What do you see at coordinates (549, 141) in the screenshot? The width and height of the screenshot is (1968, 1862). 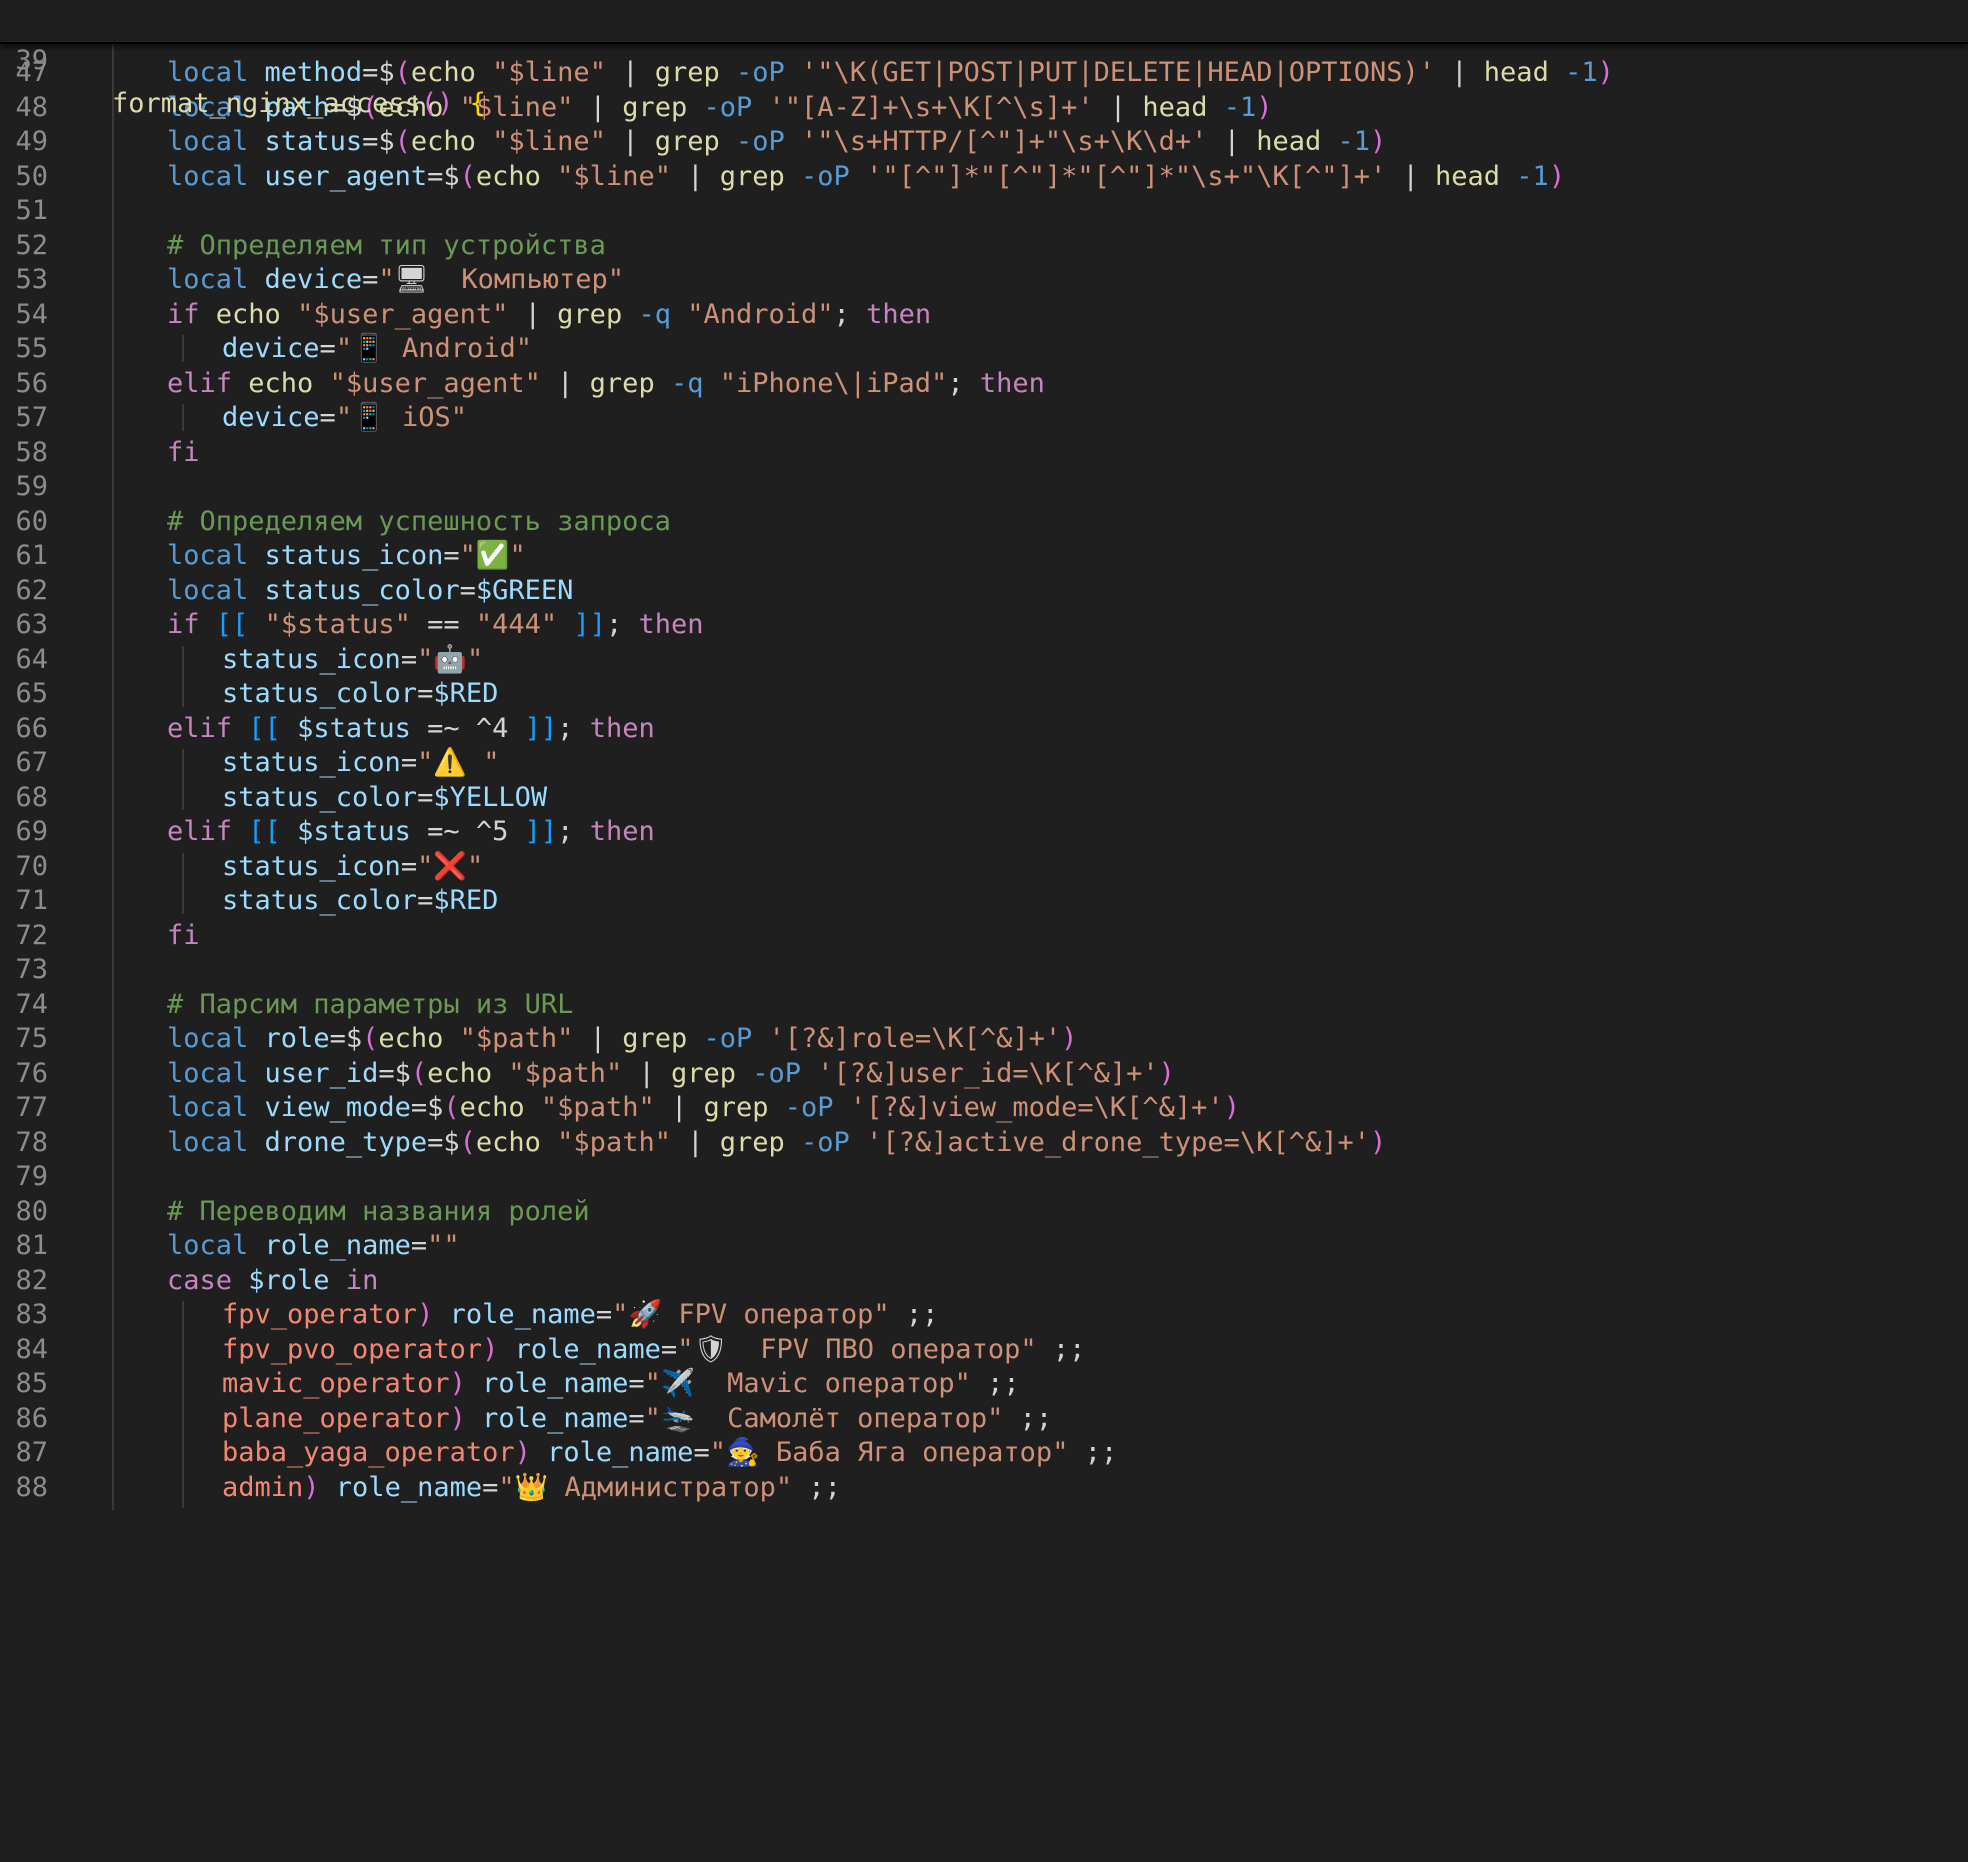 I see `code-token: "$line"` at bounding box center [549, 141].